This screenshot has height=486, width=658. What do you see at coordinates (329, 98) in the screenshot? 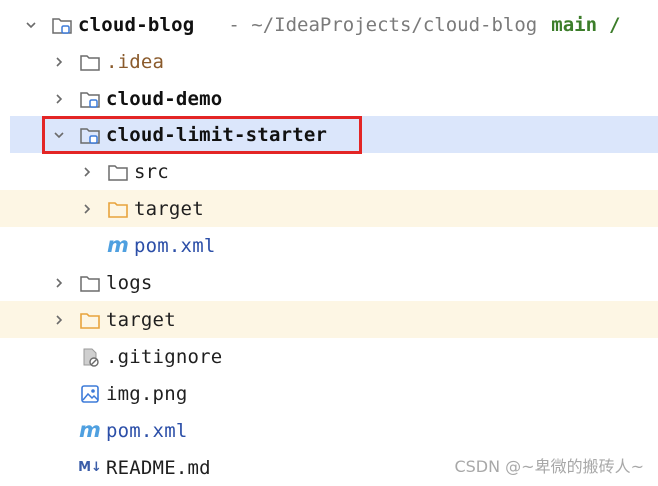
I see `tree-row-cloud-demo: cloud-demo` at bounding box center [329, 98].